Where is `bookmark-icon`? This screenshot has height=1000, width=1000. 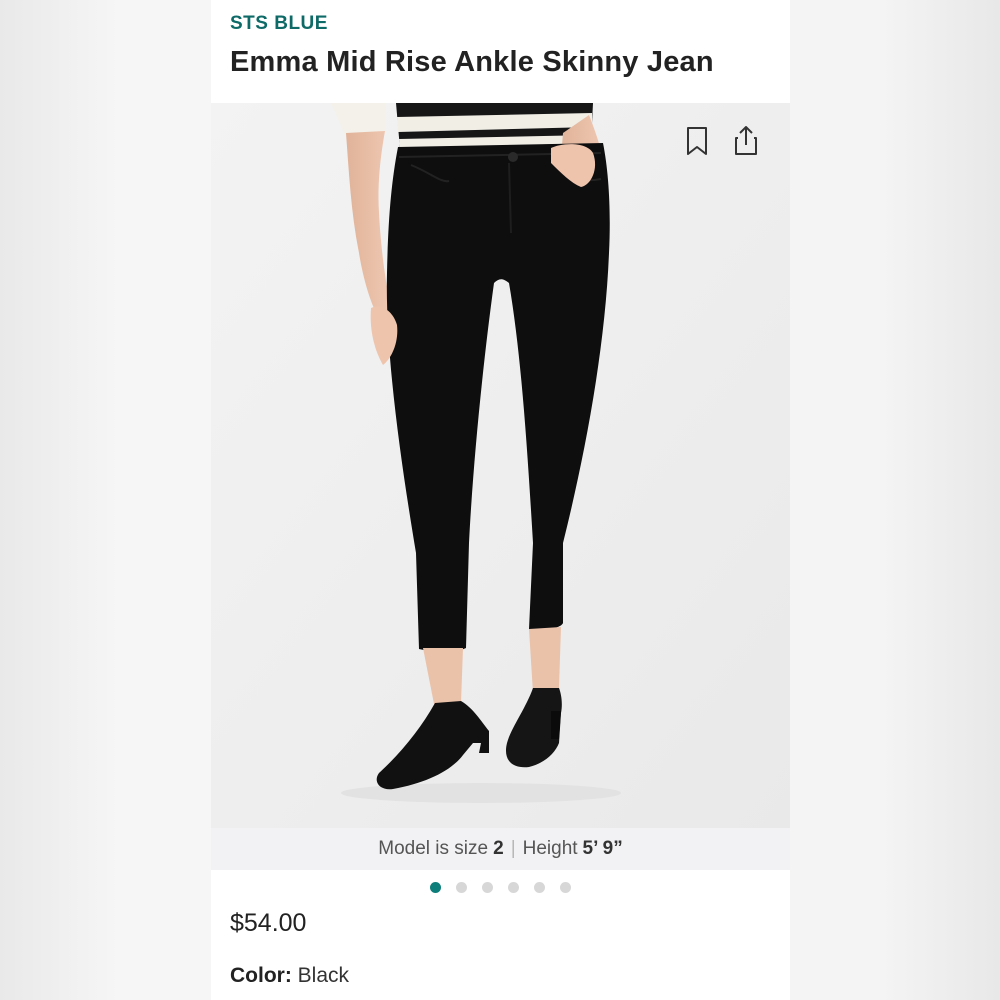
bookmark-icon is located at coordinates (697, 141).